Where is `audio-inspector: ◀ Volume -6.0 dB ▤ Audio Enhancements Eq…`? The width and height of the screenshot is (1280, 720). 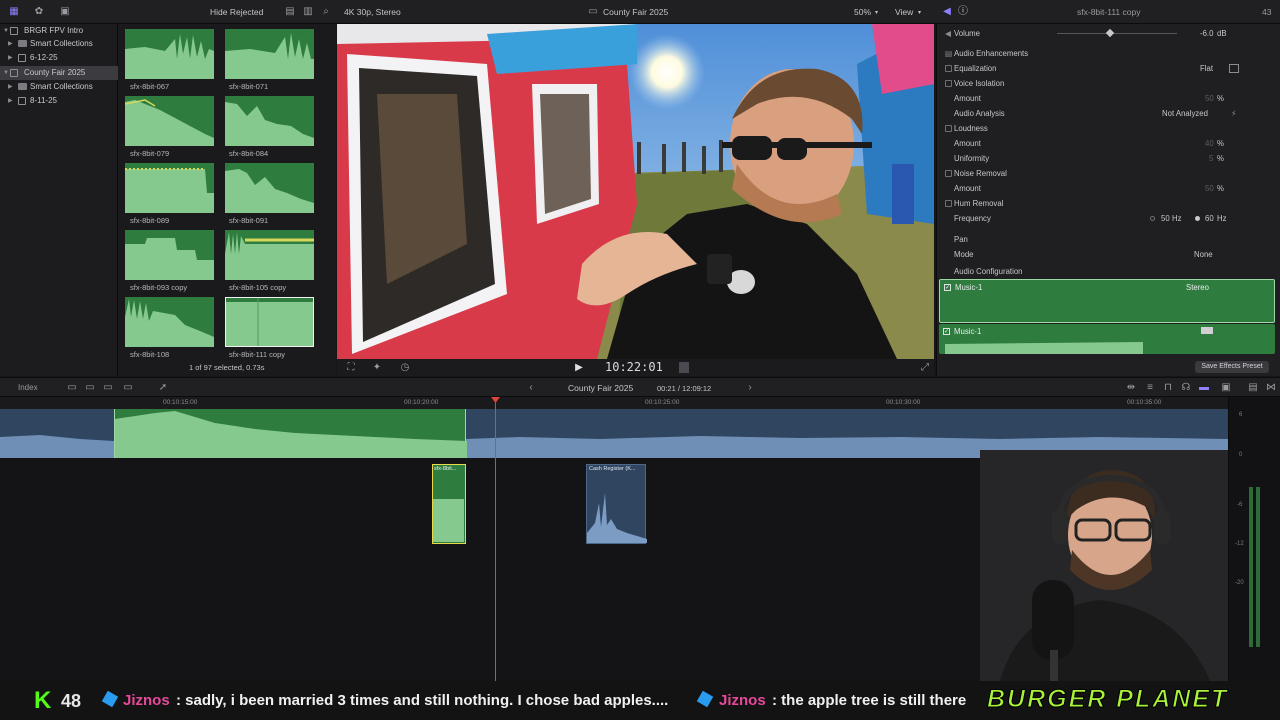 audio-inspector: ◀ Volume -6.0 dB ▤ Audio Enhancements Eq… is located at coordinates (1108, 200).